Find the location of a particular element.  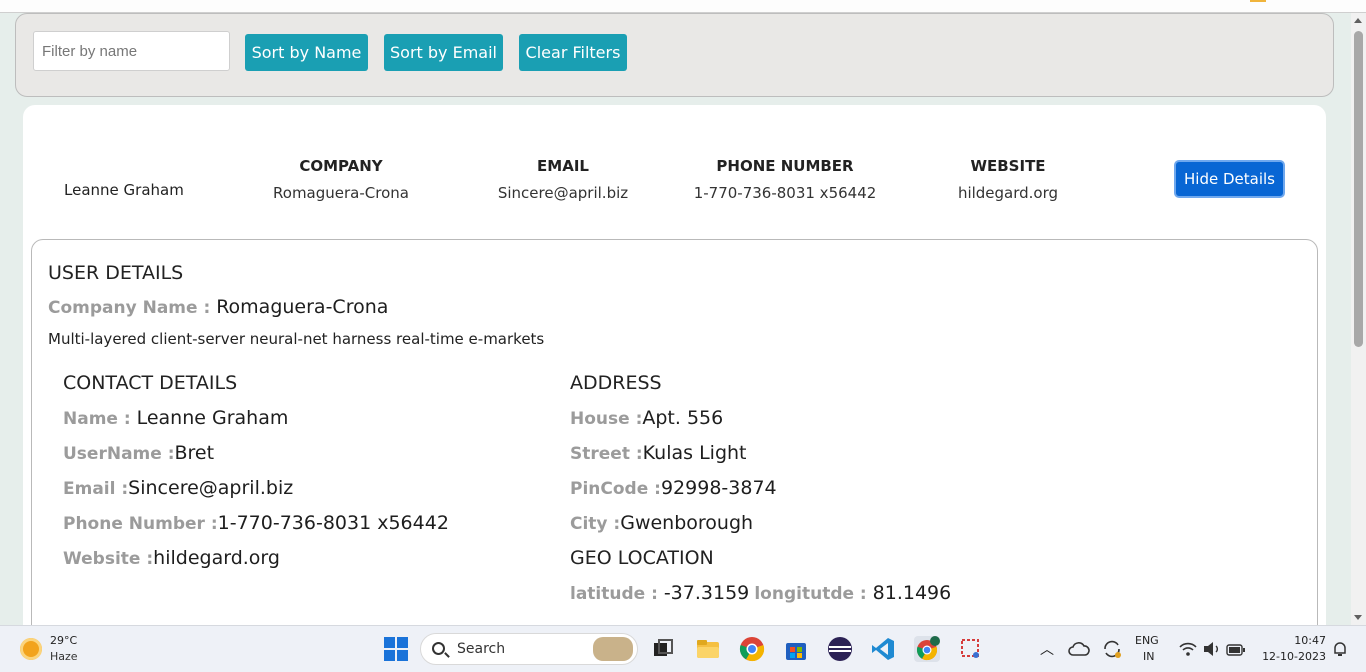

wifi-icon is located at coordinates (1188, 649).